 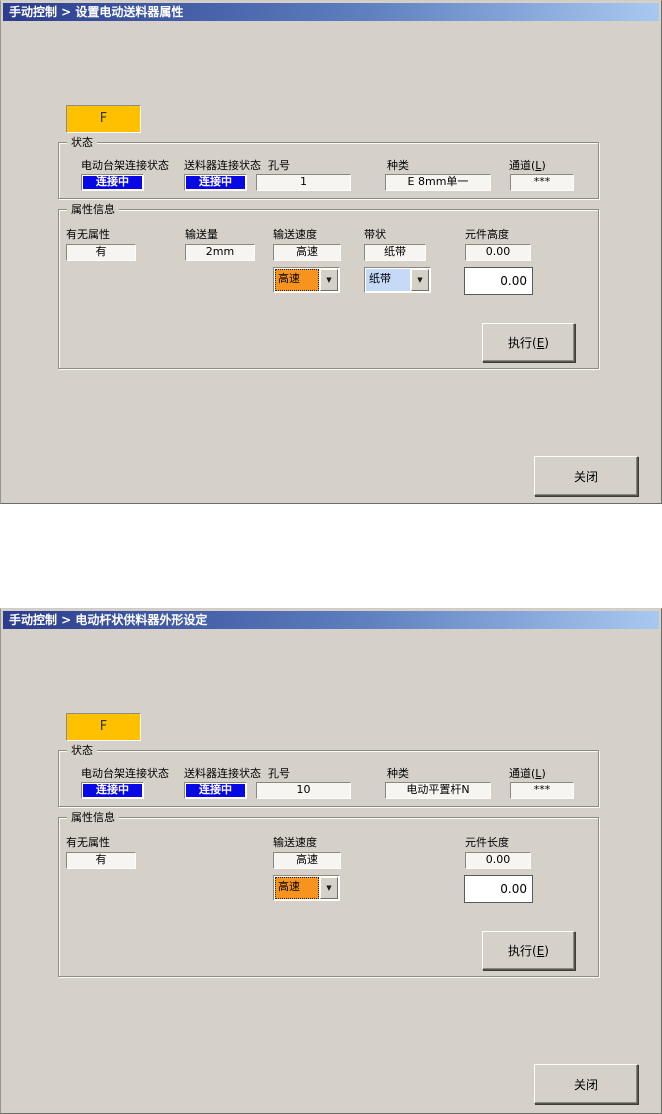 What do you see at coordinates (220, 252) in the screenshot?
I see `feed-amount-value: 2mm` at bounding box center [220, 252].